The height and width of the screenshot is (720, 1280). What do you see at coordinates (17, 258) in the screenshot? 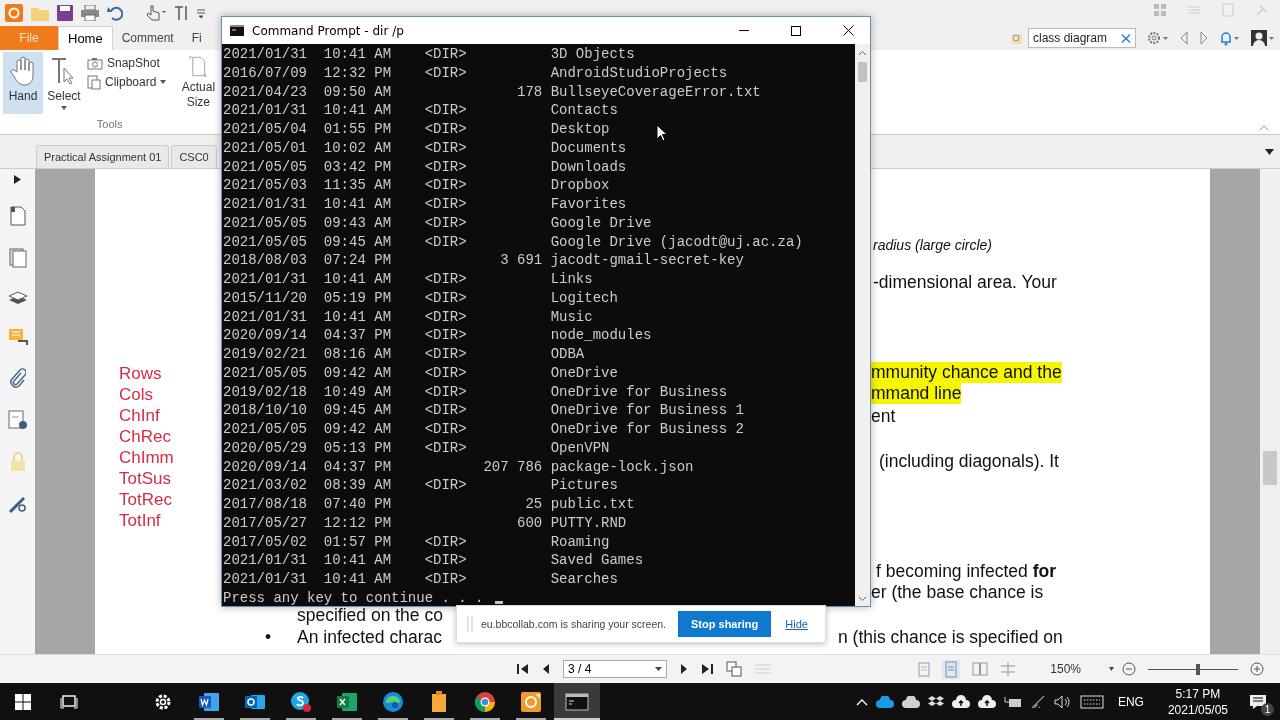
I see `pages-icon` at bounding box center [17, 258].